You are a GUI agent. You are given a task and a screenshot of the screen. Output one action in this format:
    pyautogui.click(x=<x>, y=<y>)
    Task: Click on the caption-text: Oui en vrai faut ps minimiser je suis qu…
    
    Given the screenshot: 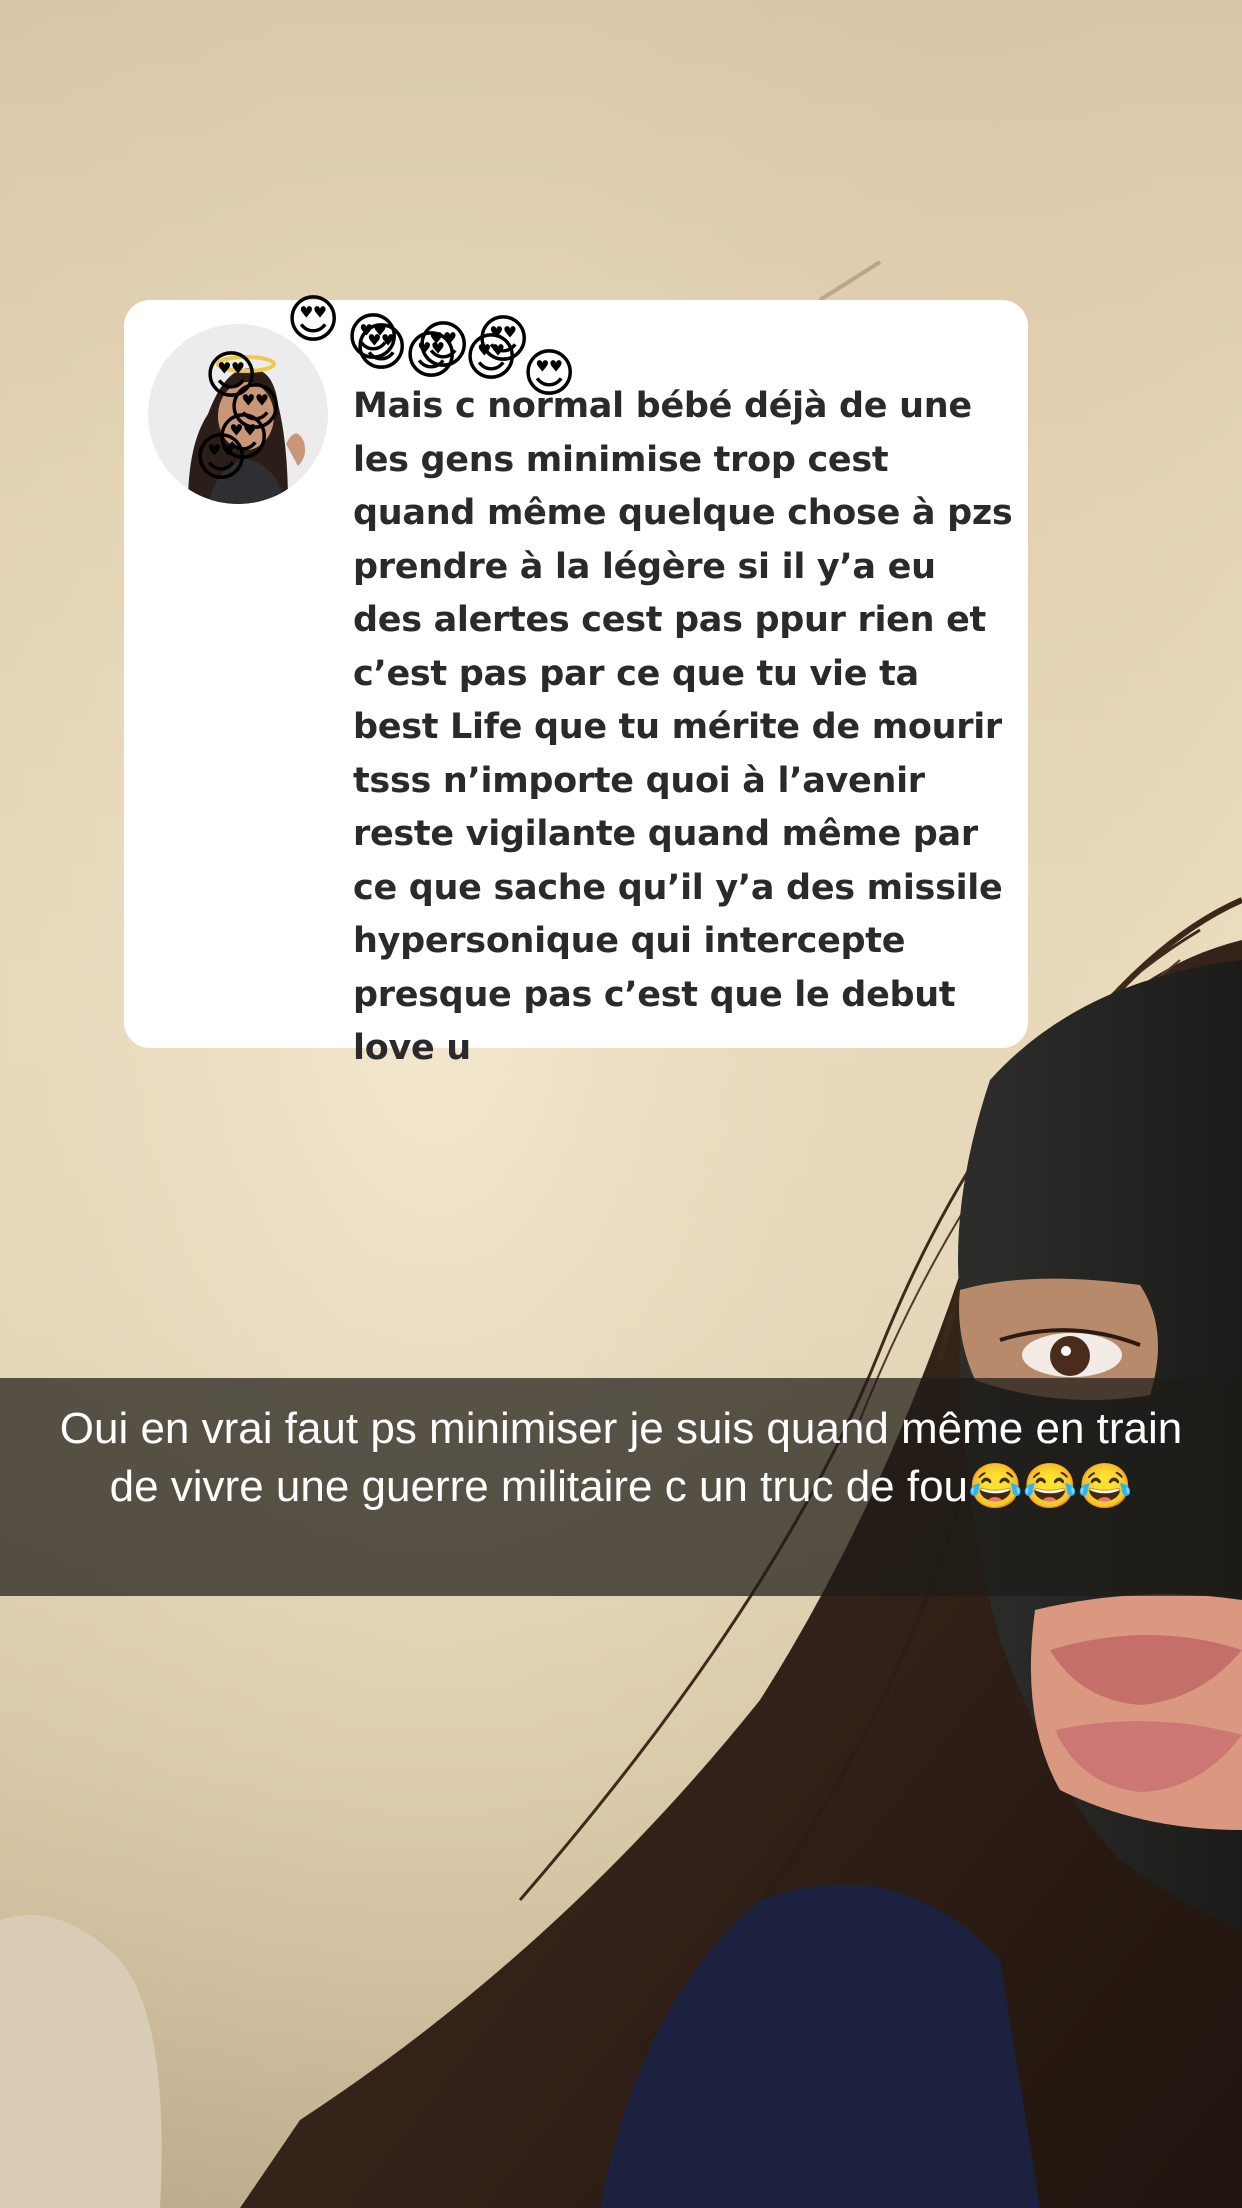 What is the action you would take?
    pyautogui.click(x=621, y=1457)
    